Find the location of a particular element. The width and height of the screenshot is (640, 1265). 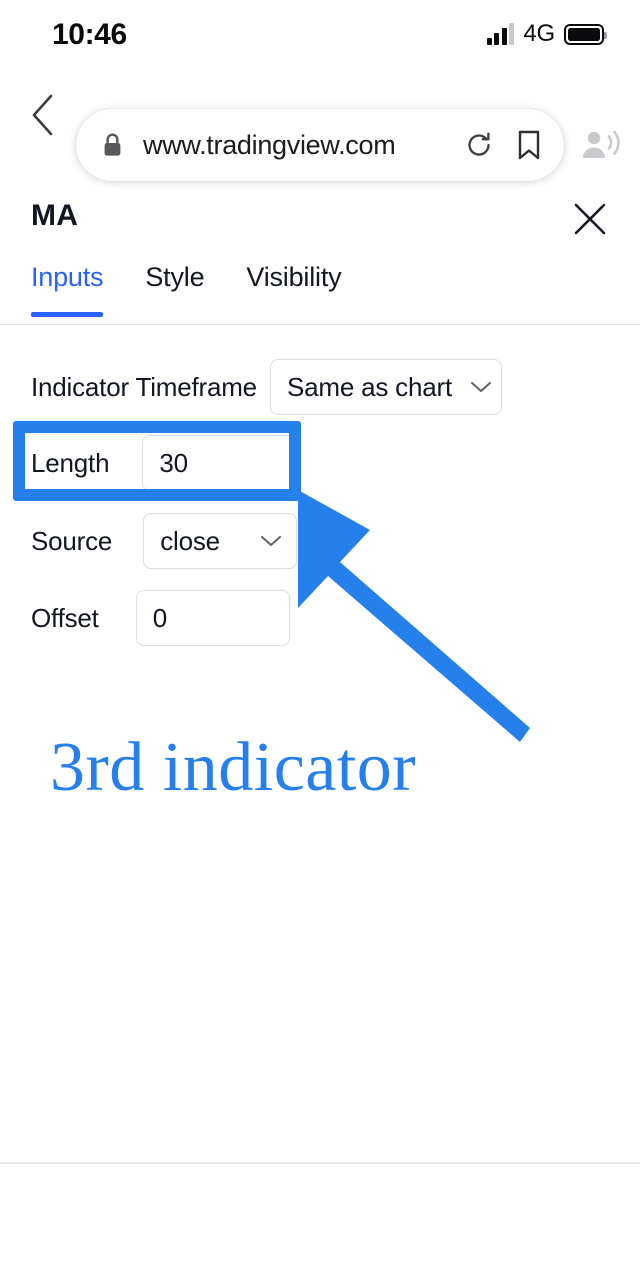

offset-input-value: 0 is located at coordinates (159, 617).